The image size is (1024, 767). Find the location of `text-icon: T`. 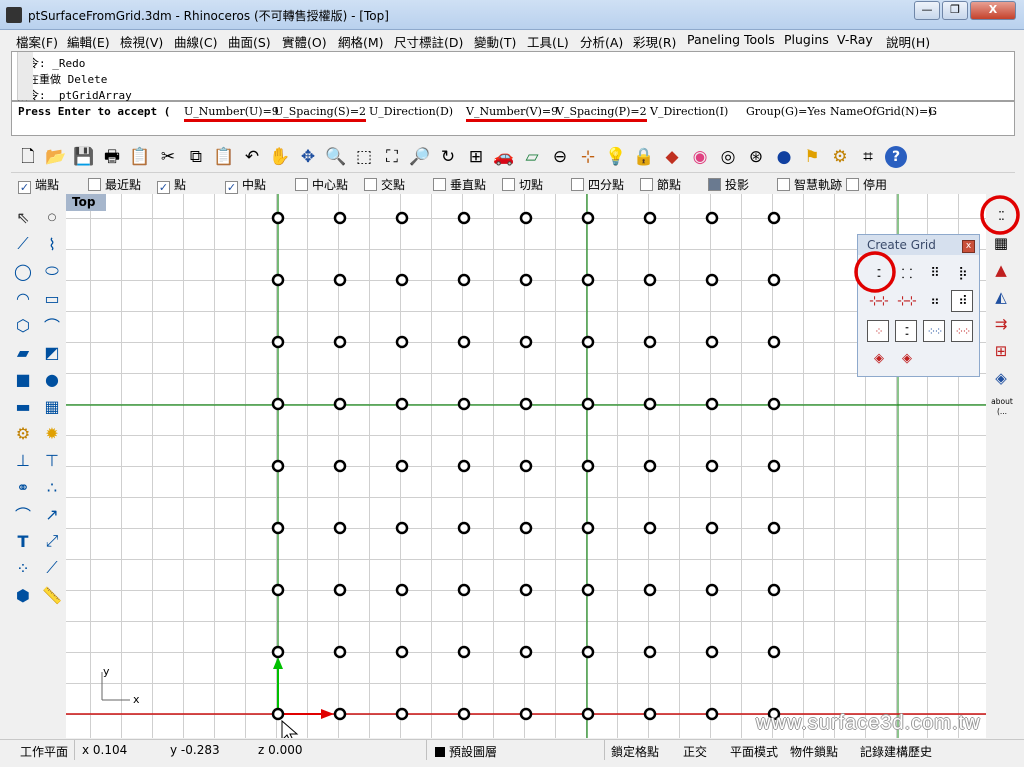

text-icon: T is located at coordinates (23, 541).